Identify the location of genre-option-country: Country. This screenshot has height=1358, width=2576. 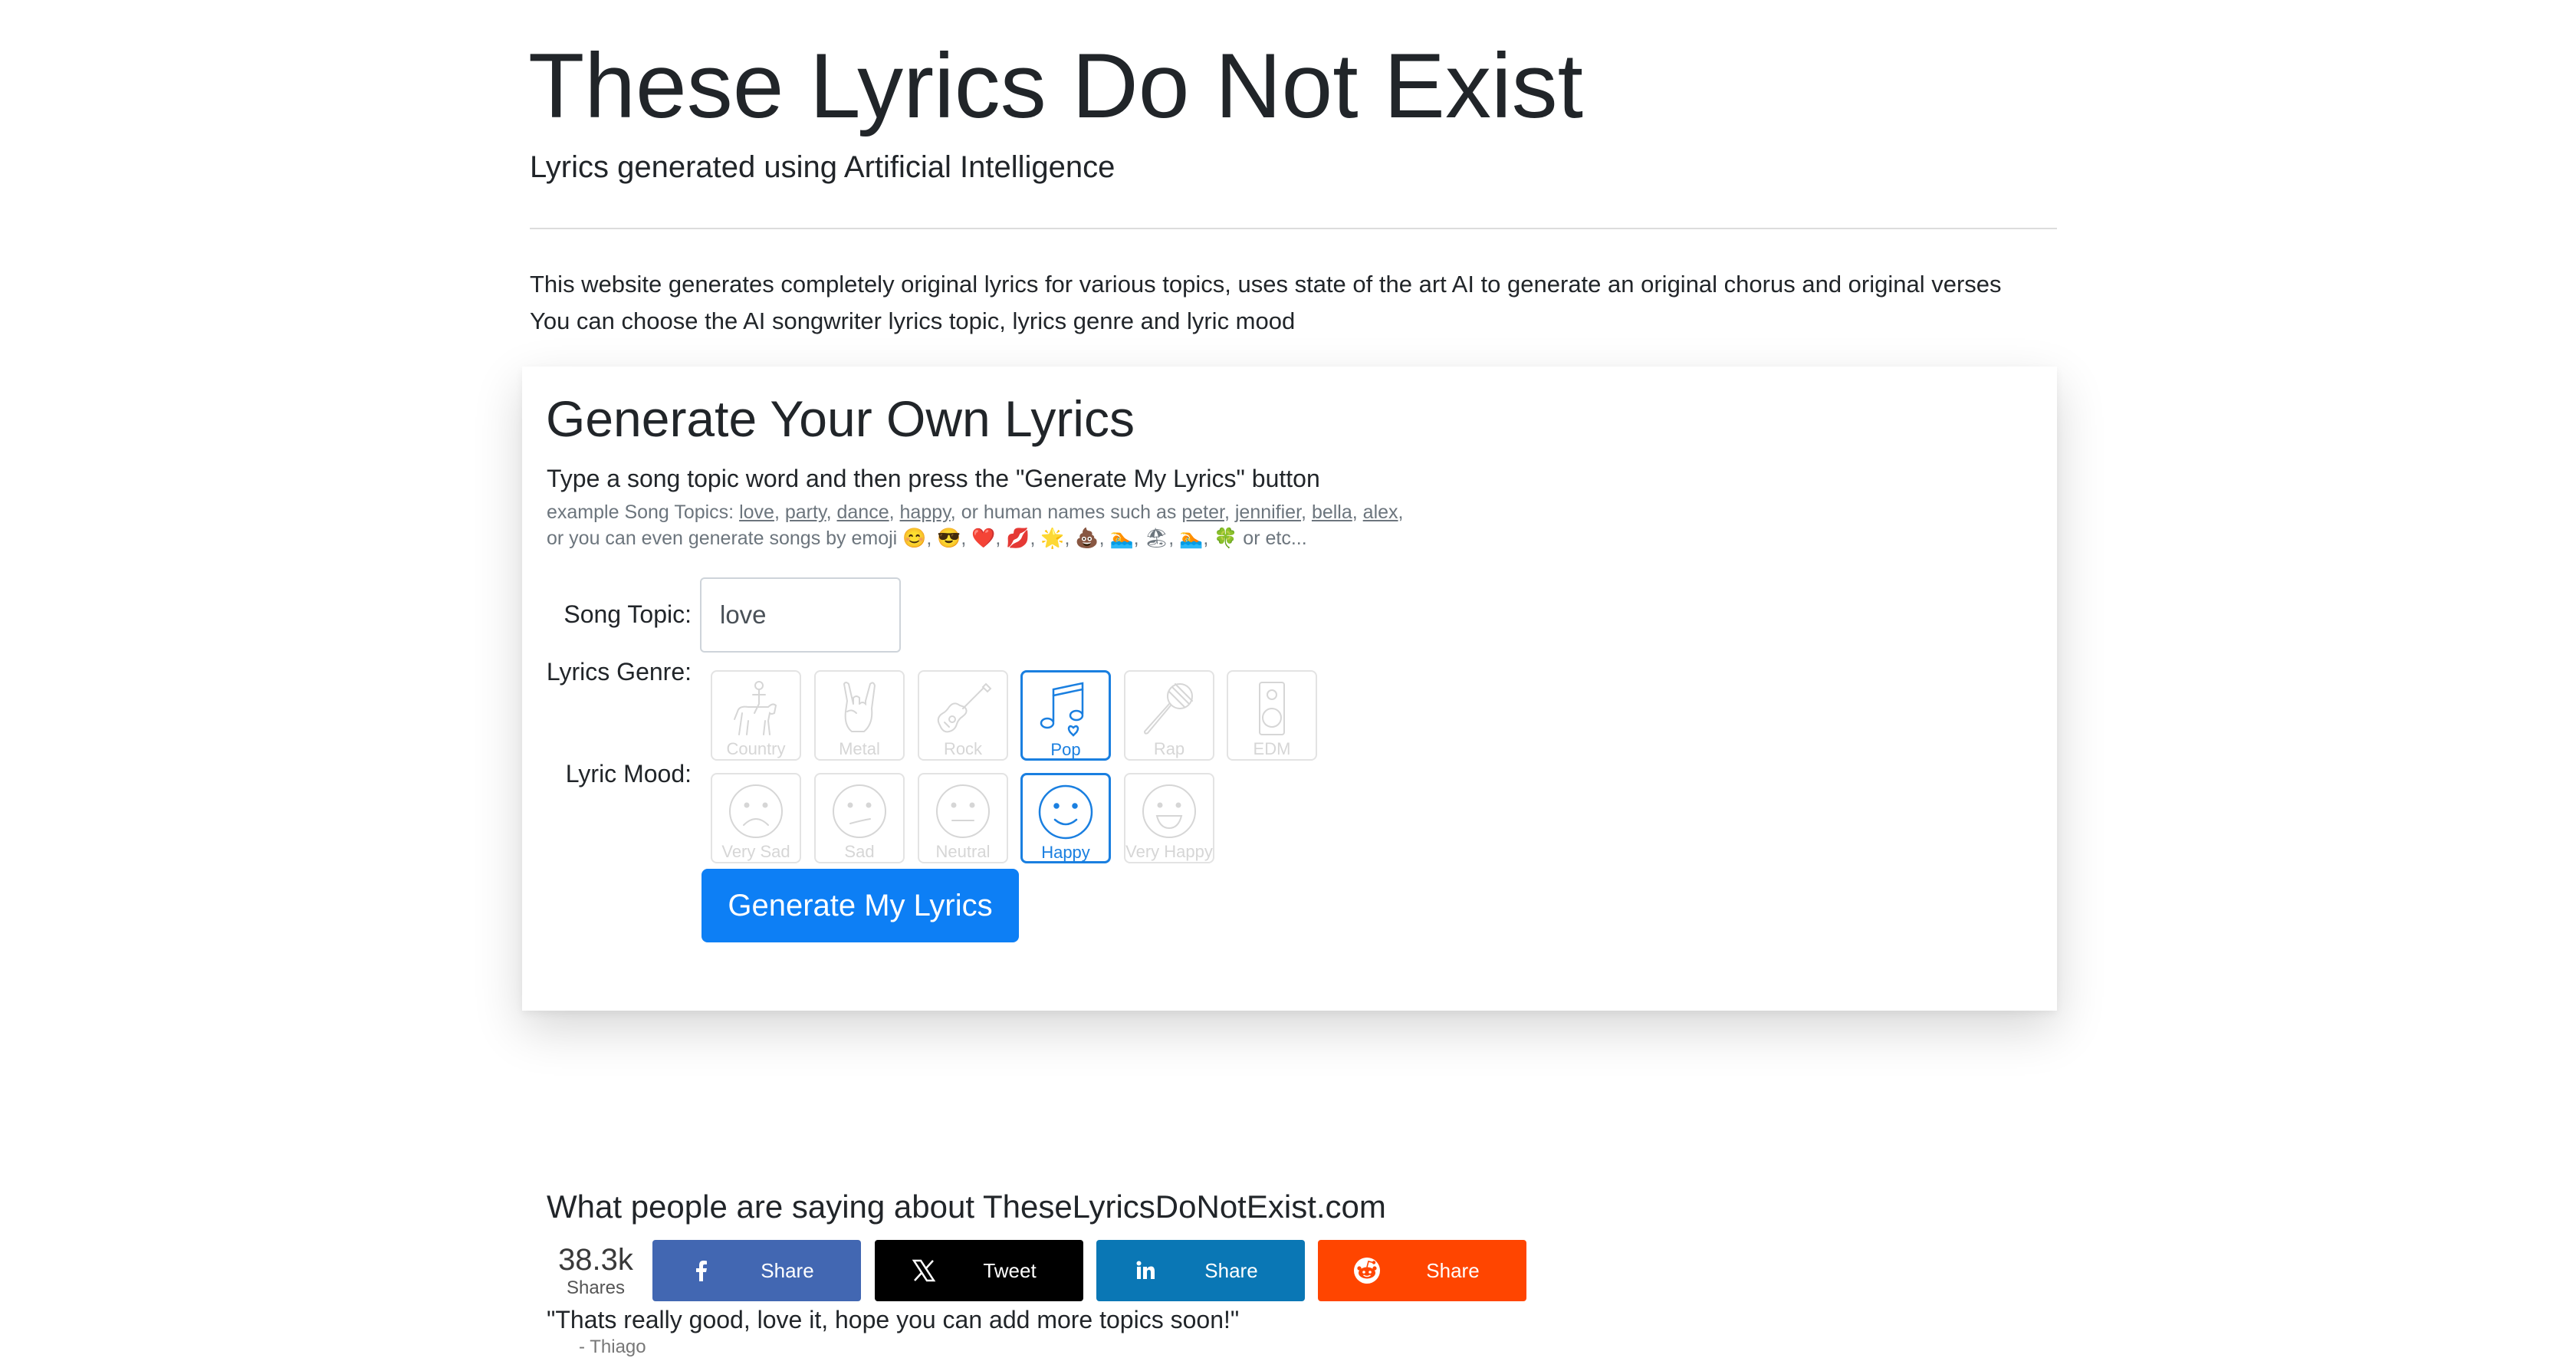
(756, 715).